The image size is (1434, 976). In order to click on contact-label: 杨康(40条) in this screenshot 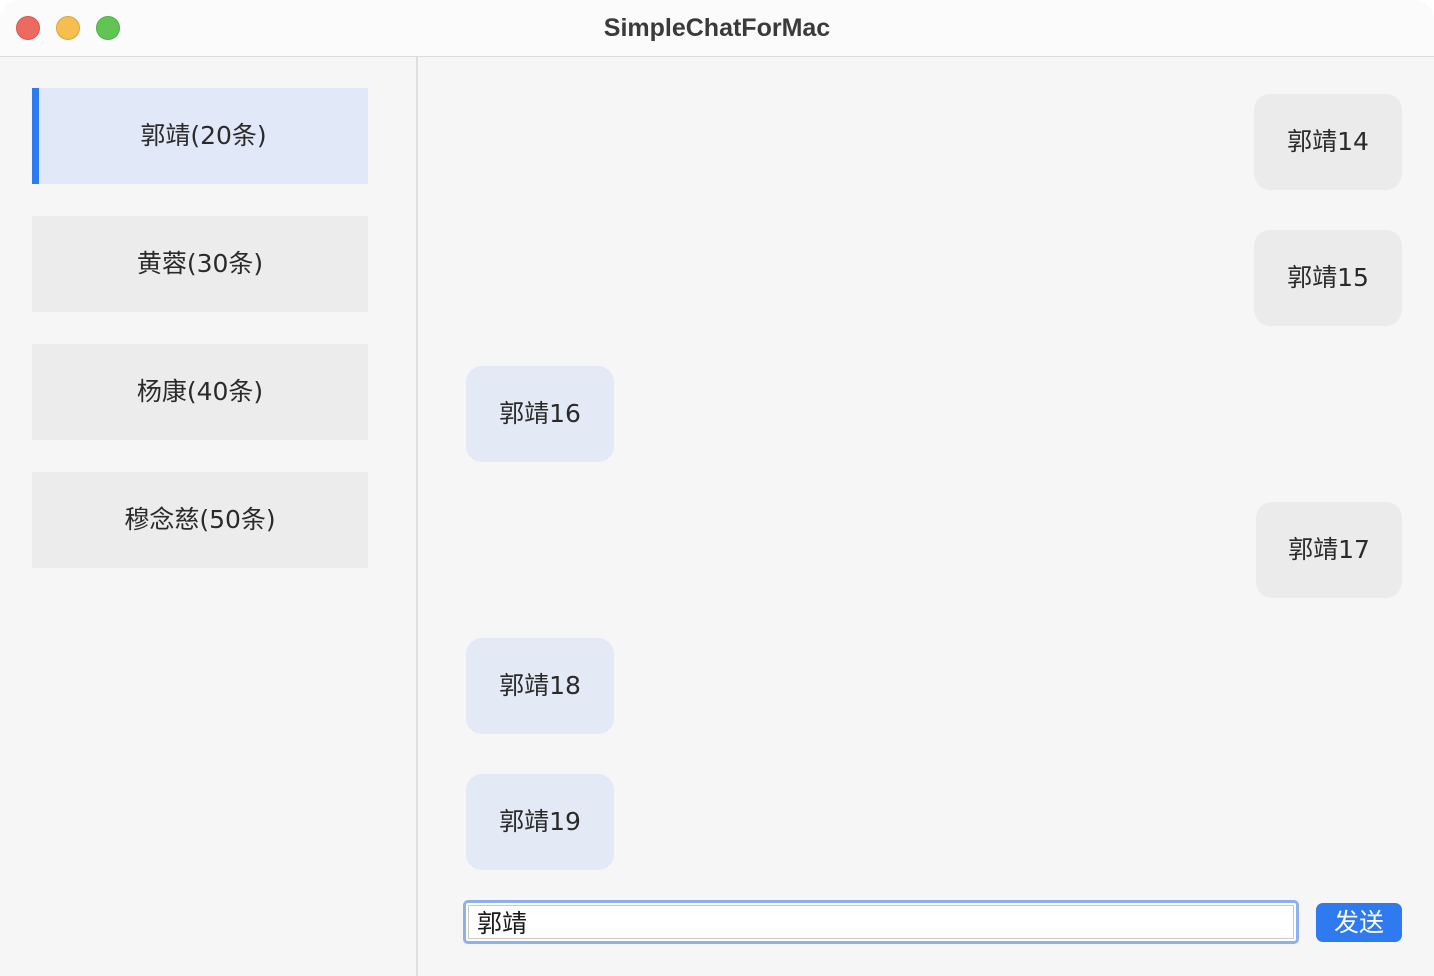, I will do `click(200, 391)`.